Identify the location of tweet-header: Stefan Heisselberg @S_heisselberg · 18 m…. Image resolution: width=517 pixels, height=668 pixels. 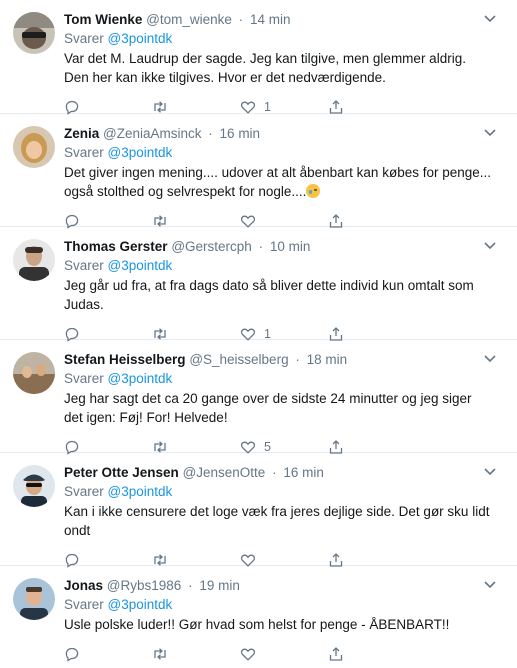
(284, 359).